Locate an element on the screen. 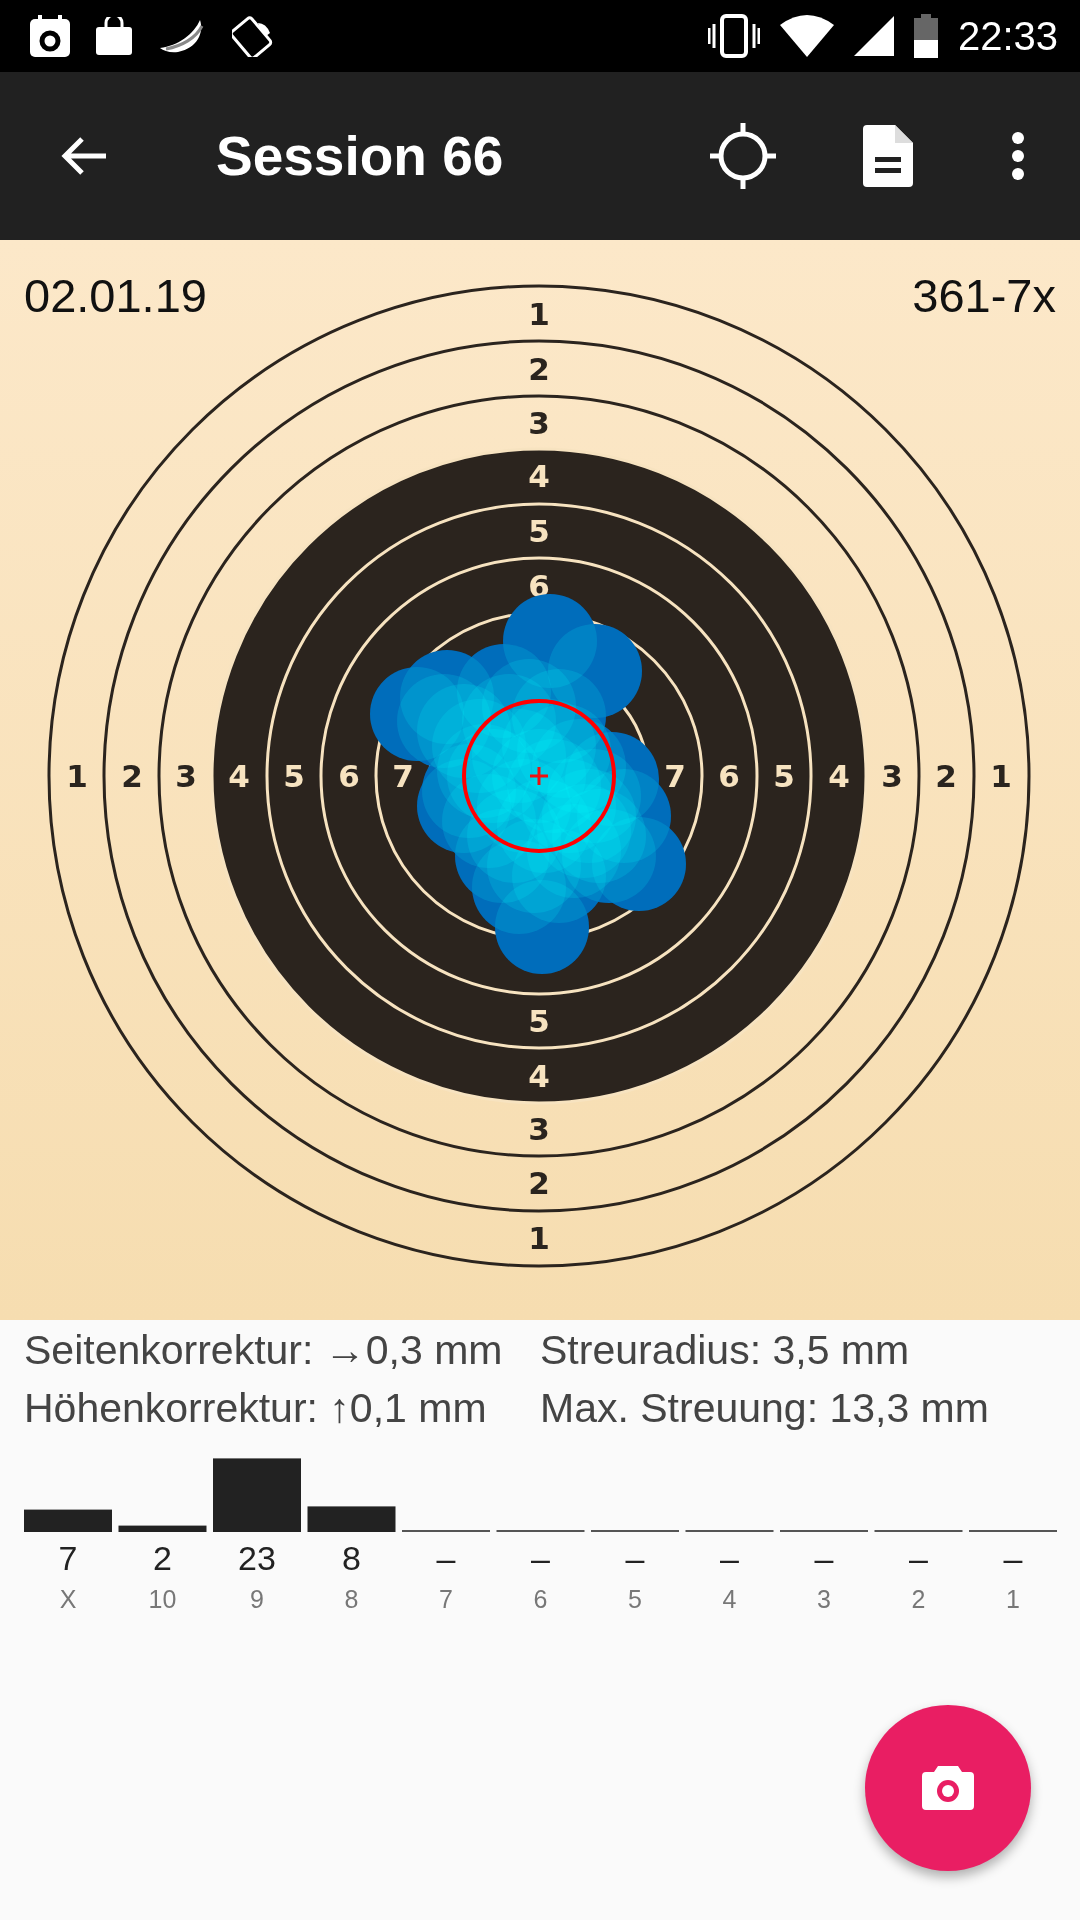 The width and height of the screenshot is (1080, 1920). stat-text: Seitenkorrektur: →0,3 mm is located at coordinates (264, 1350).